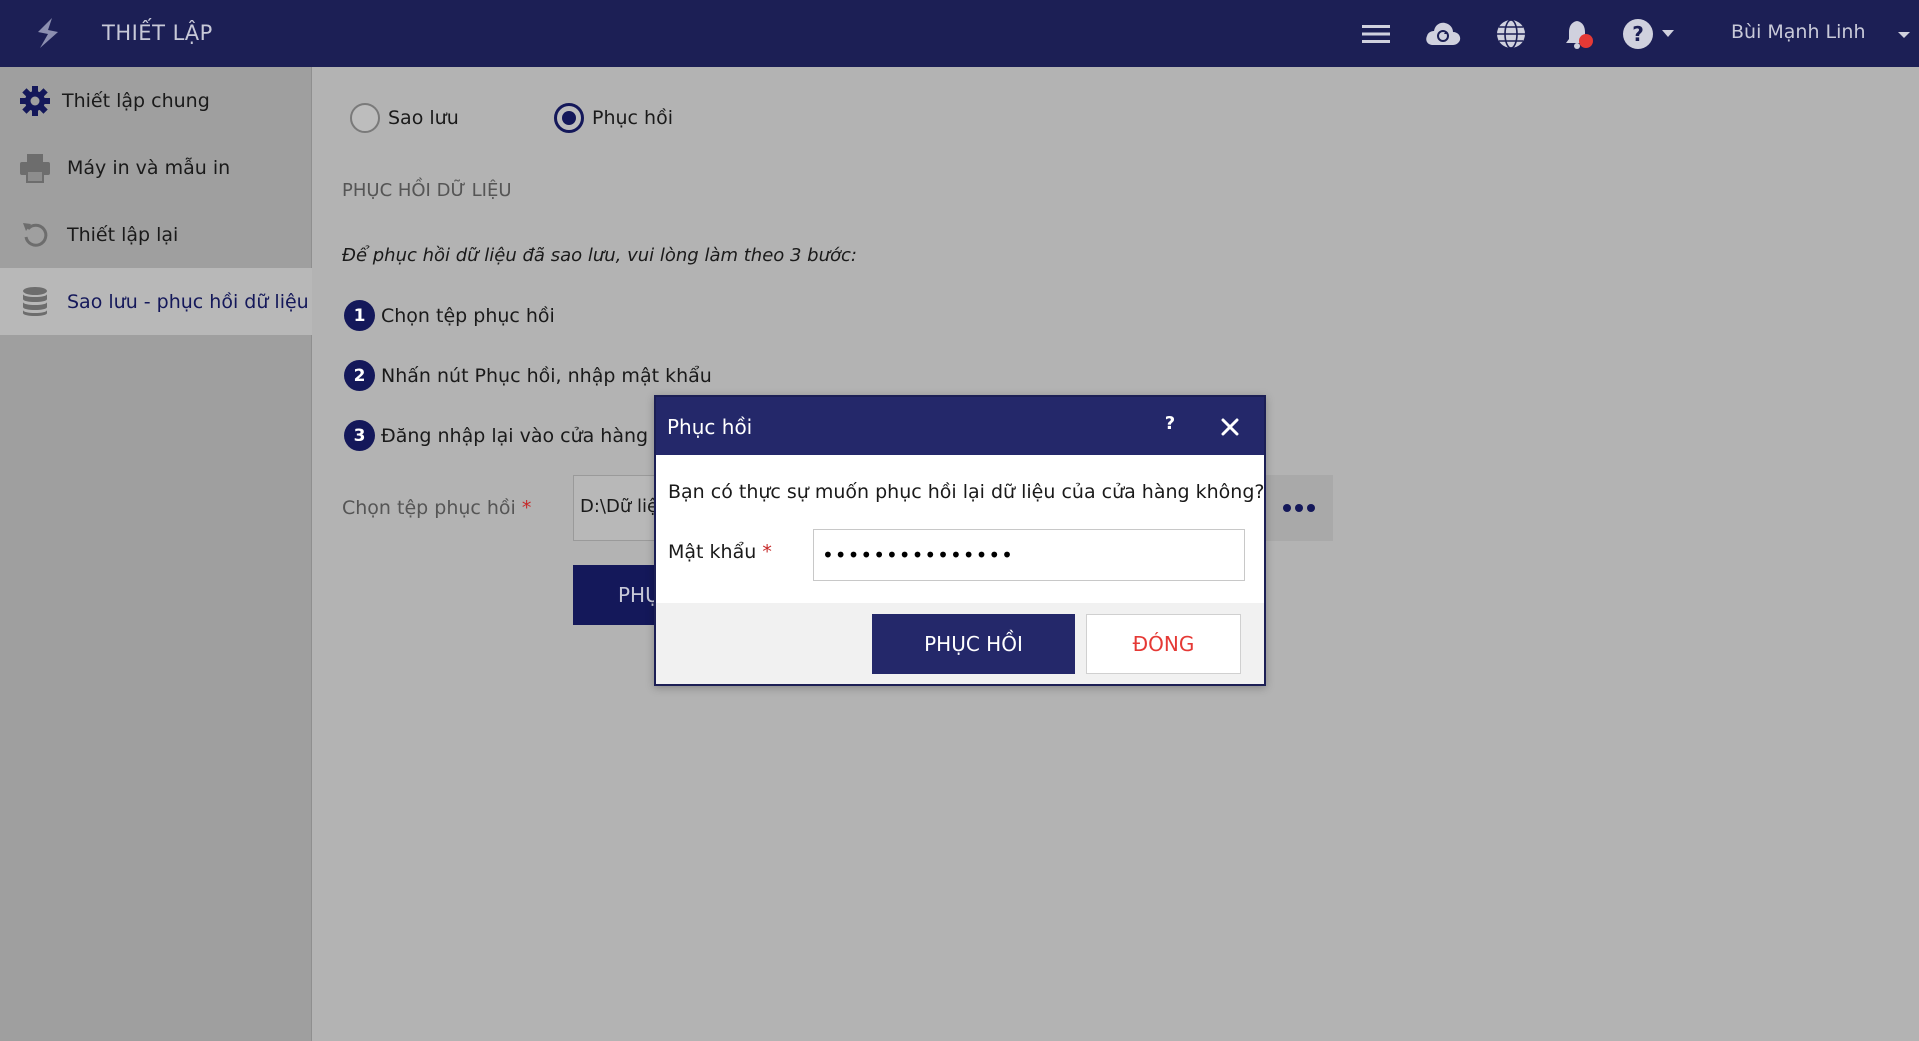  What do you see at coordinates (149, 167) in the screenshot?
I see `sidebar-item-label: Máy in và mẫu in` at bounding box center [149, 167].